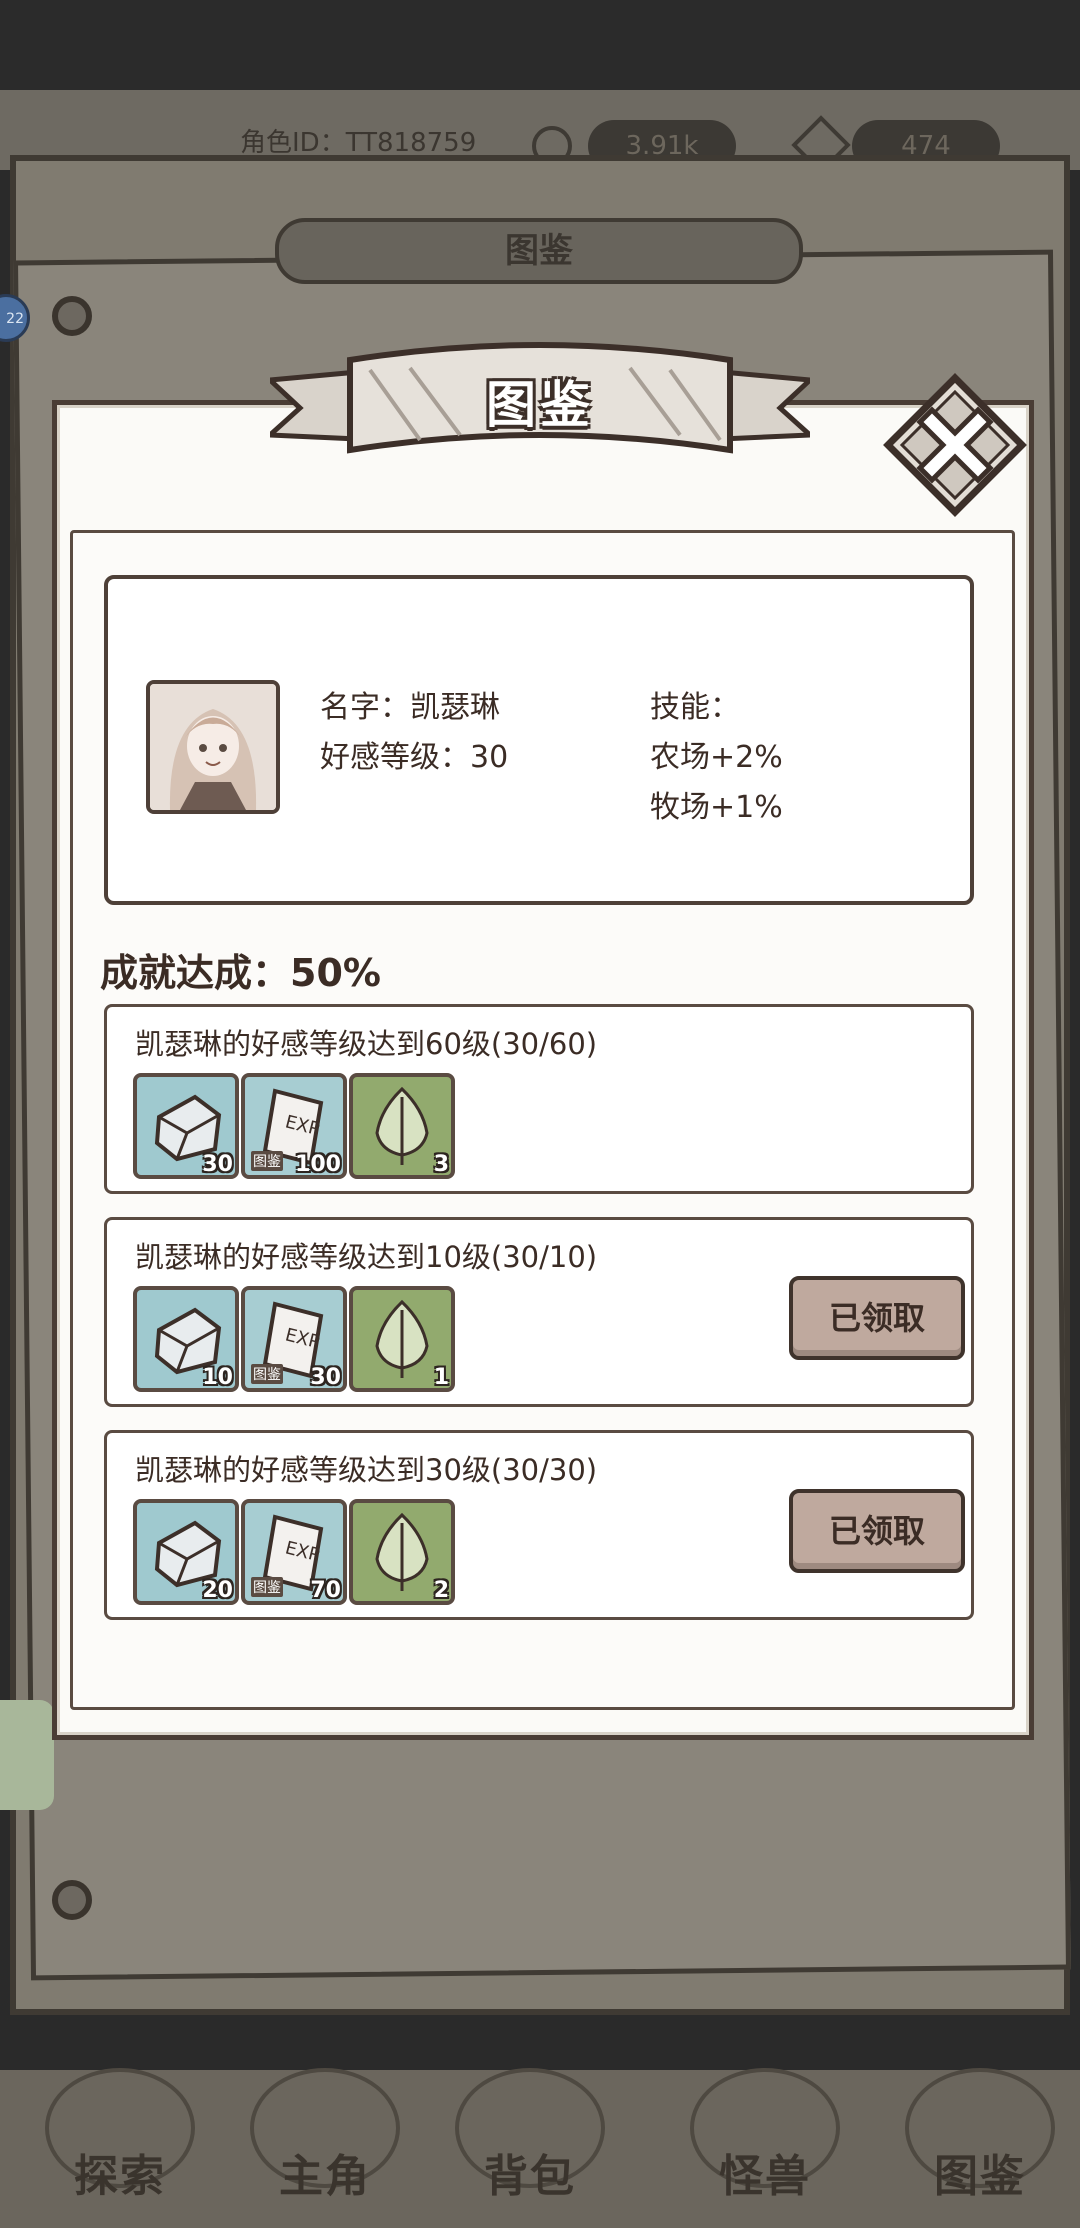  I want to click on task-description: 凯瑟琳的好感等级达到60级(30/60), so click(366, 1044).